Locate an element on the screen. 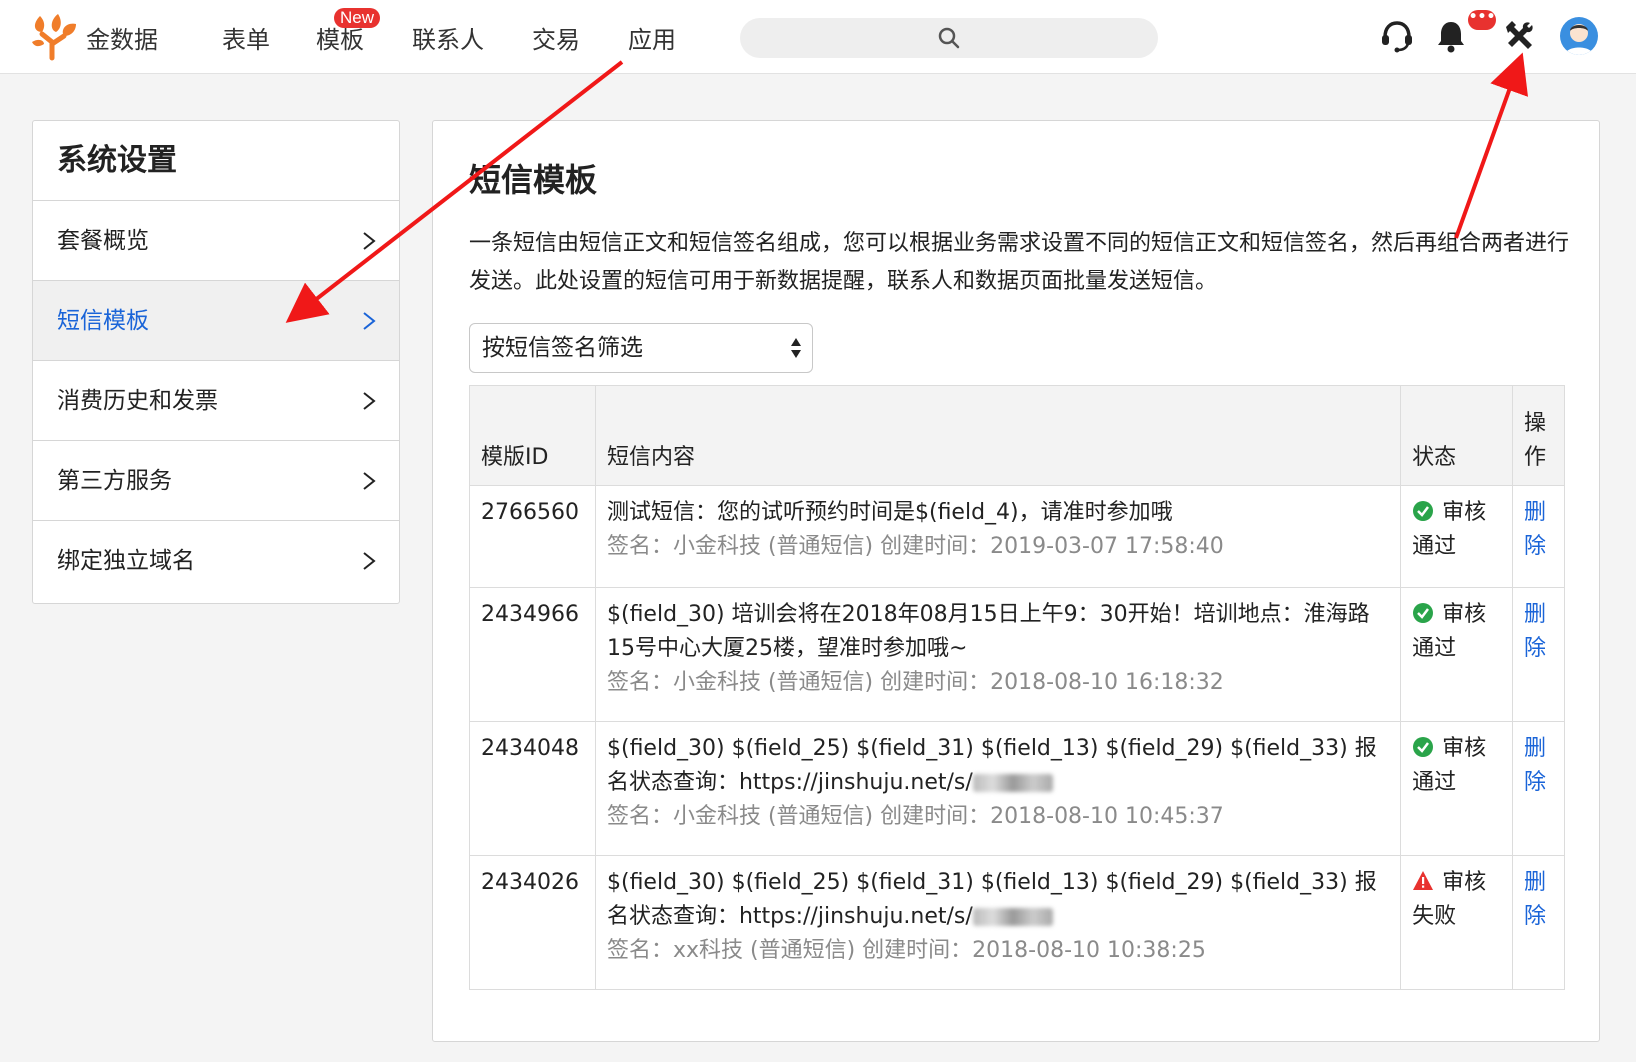  sidebar-item-billing-history: 消费历史和发票 is located at coordinates (216, 401).